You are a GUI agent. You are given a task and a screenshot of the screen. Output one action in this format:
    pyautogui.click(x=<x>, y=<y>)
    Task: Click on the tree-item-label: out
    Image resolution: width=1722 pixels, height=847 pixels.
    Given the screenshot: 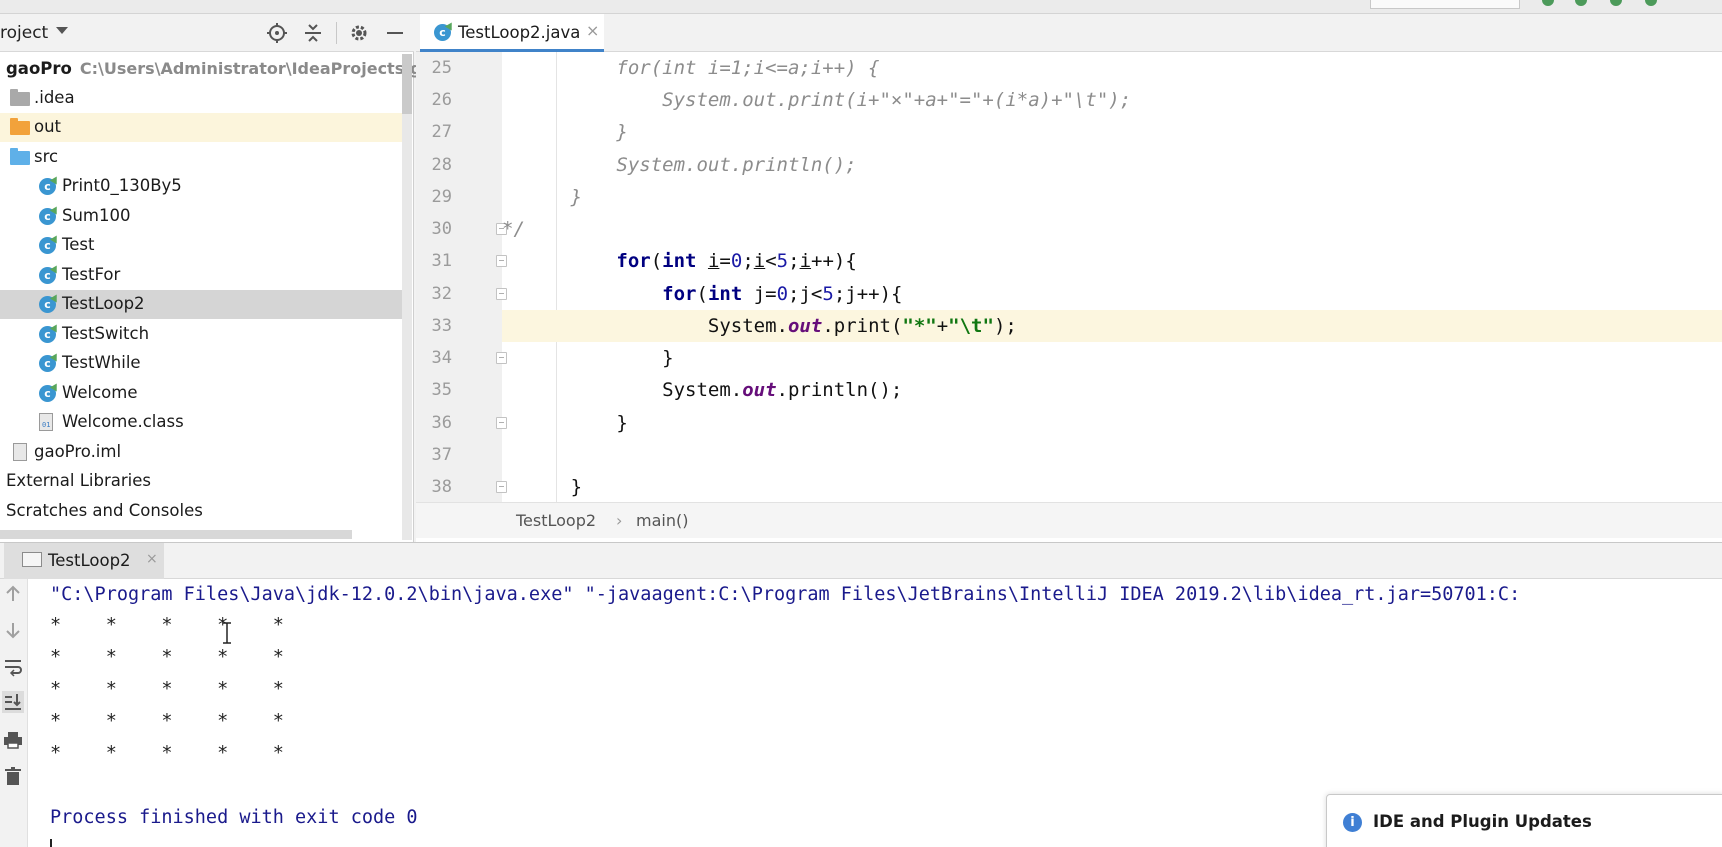 What is the action you would take?
    pyautogui.click(x=48, y=126)
    